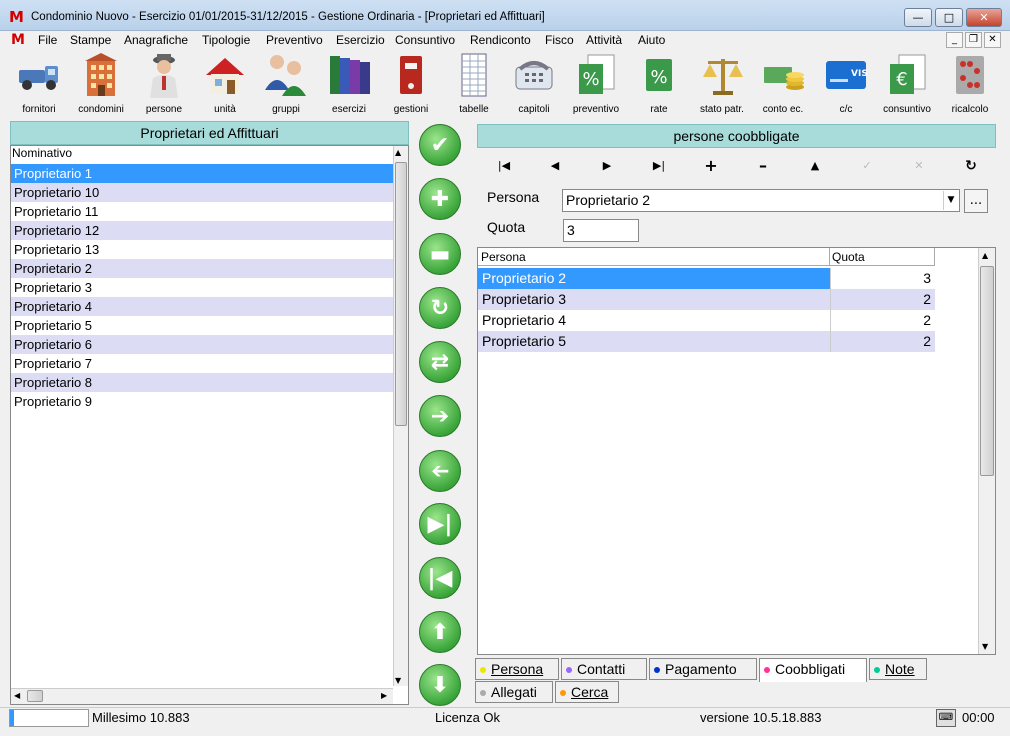  Describe the element at coordinates (659, 85) in the screenshot. I see `toolbar-rate: % rate` at that location.